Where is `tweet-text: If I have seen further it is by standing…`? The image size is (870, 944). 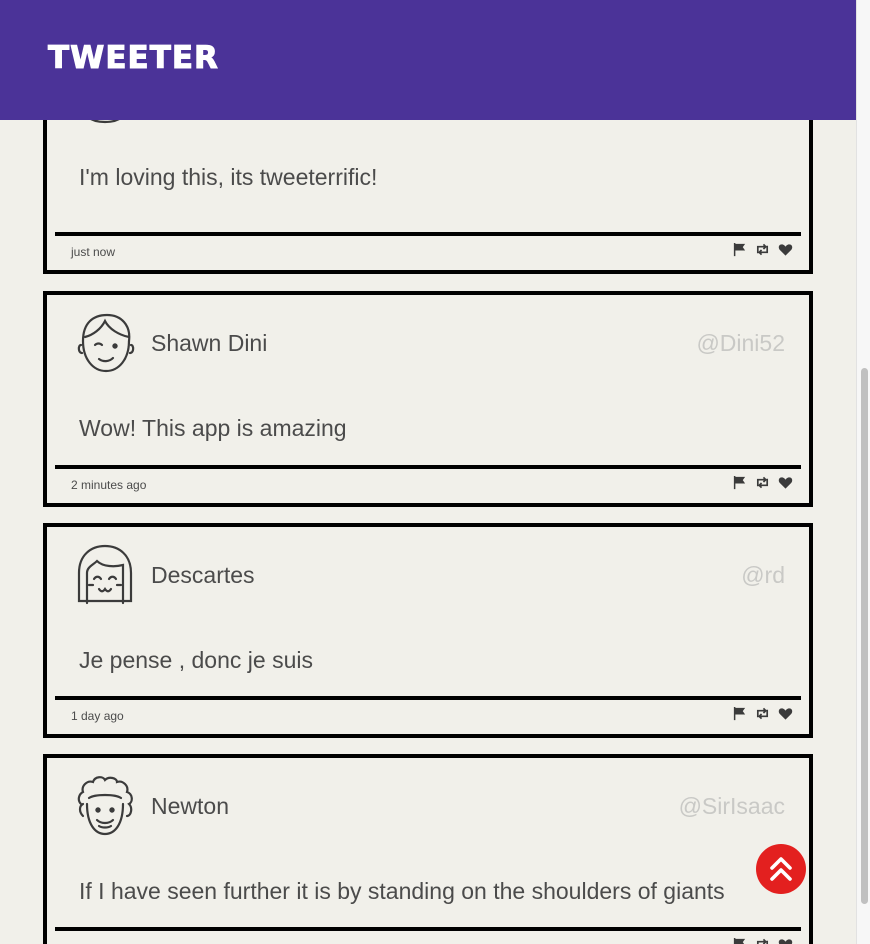
tweet-text: If I have seen further it is by standing… is located at coordinates (402, 891).